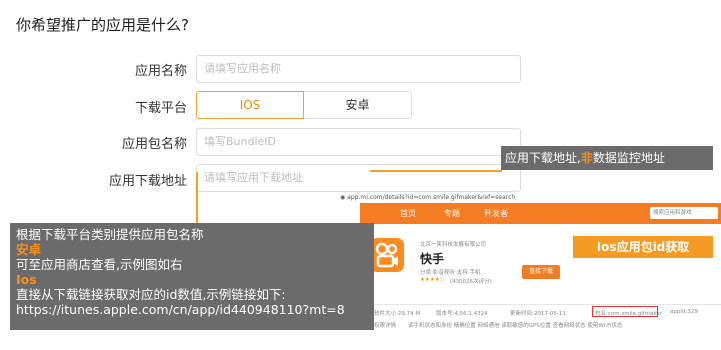 The width and height of the screenshot is (721, 350). What do you see at coordinates (586, 158) in the screenshot?
I see `callout-highlight: 非` at bounding box center [586, 158].